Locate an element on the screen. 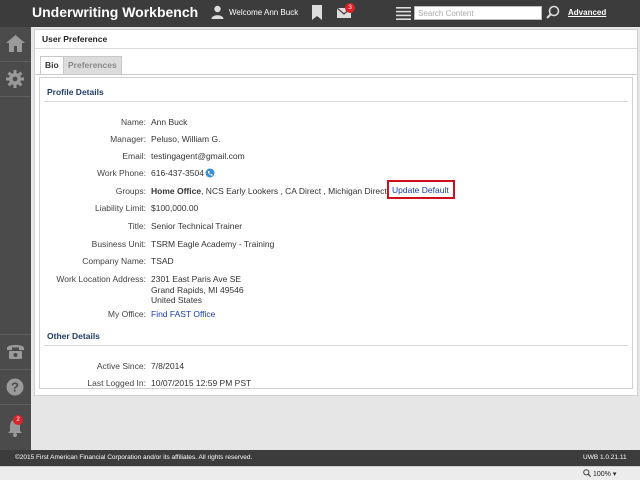 Image resolution: width=640 pixels, height=480 pixels. default-group: Home Office is located at coordinates (176, 191).